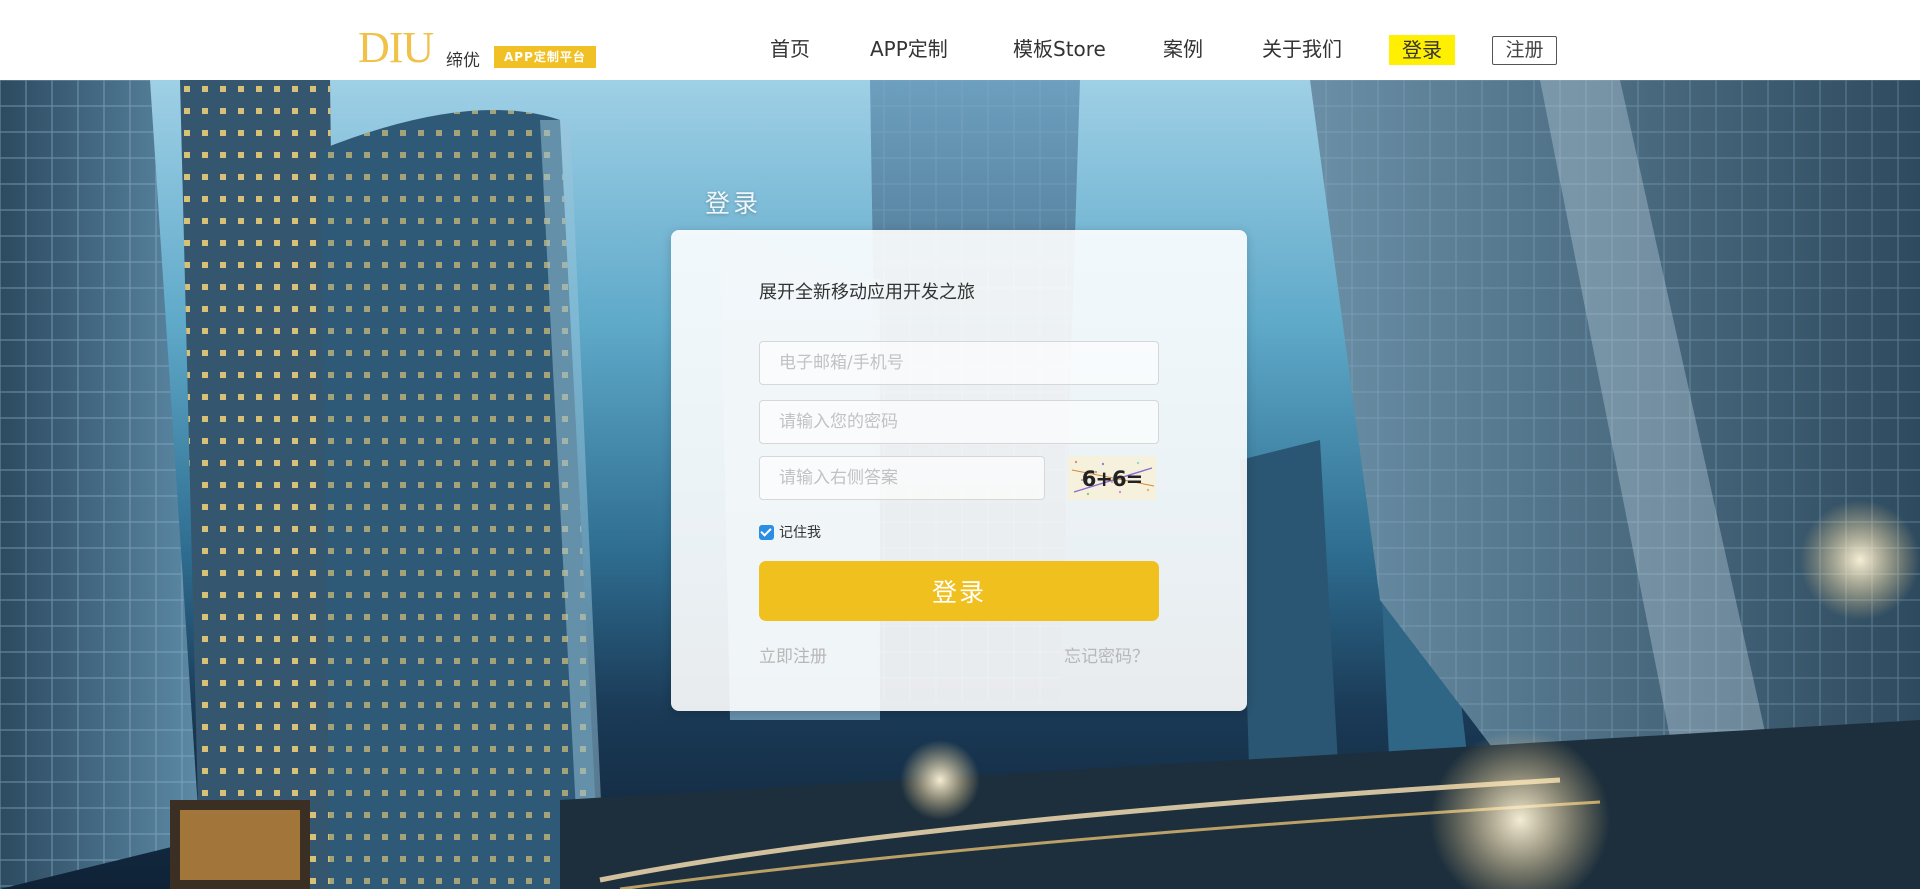 Image resolution: width=1920 pixels, height=889 pixels. Describe the element at coordinates (1302, 49) in the screenshot. I see `nav-item-about-us: 关于我们` at that location.